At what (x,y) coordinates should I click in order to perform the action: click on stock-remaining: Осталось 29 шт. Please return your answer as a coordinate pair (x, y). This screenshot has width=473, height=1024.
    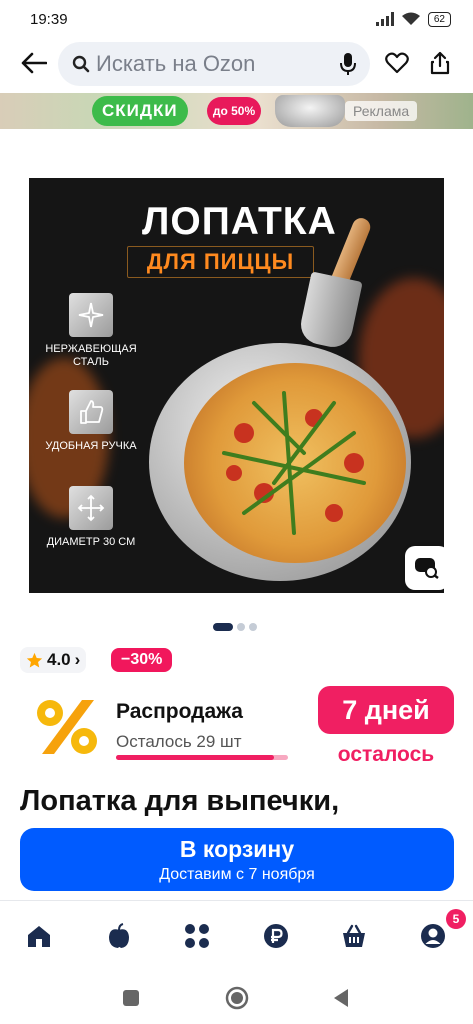
    Looking at the image, I should click on (179, 741).